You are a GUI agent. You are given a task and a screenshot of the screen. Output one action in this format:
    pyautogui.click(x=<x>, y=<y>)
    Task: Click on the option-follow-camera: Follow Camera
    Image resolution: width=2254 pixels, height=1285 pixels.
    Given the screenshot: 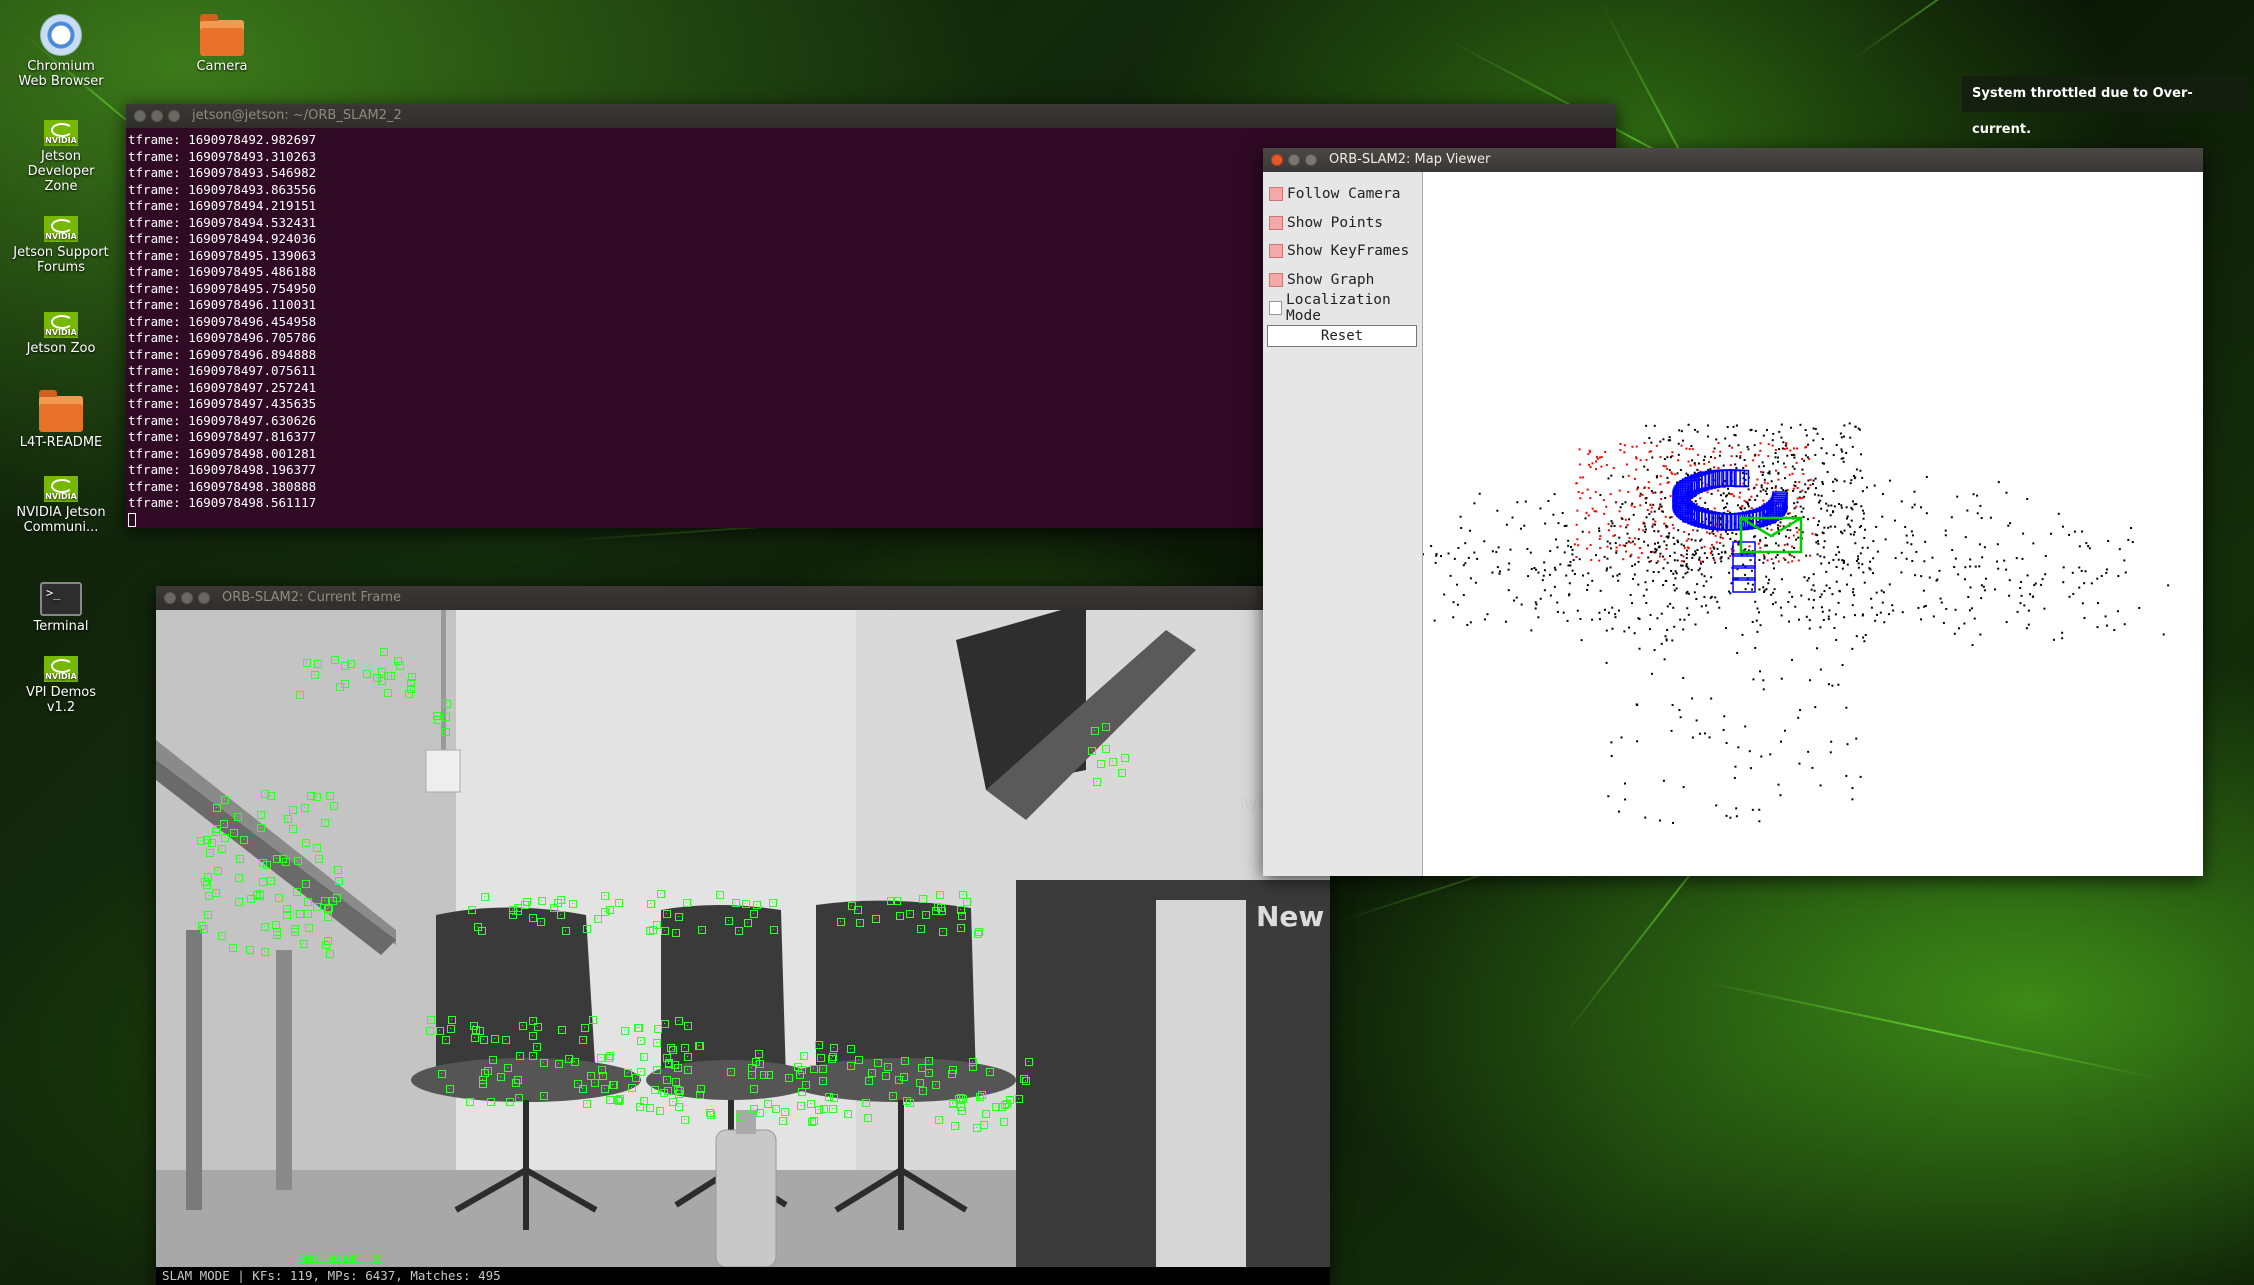 What is the action you would take?
    pyautogui.click(x=1342, y=194)
    